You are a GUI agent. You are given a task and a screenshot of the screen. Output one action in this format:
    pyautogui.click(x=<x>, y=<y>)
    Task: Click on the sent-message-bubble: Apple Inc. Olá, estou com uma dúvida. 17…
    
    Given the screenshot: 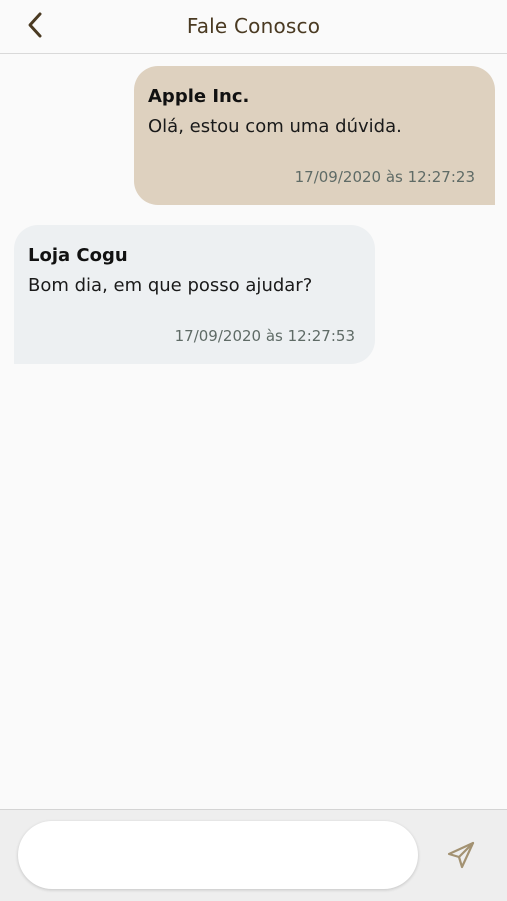 What is the action you would take?
    pyautogui.click(x=314, y=135)
    